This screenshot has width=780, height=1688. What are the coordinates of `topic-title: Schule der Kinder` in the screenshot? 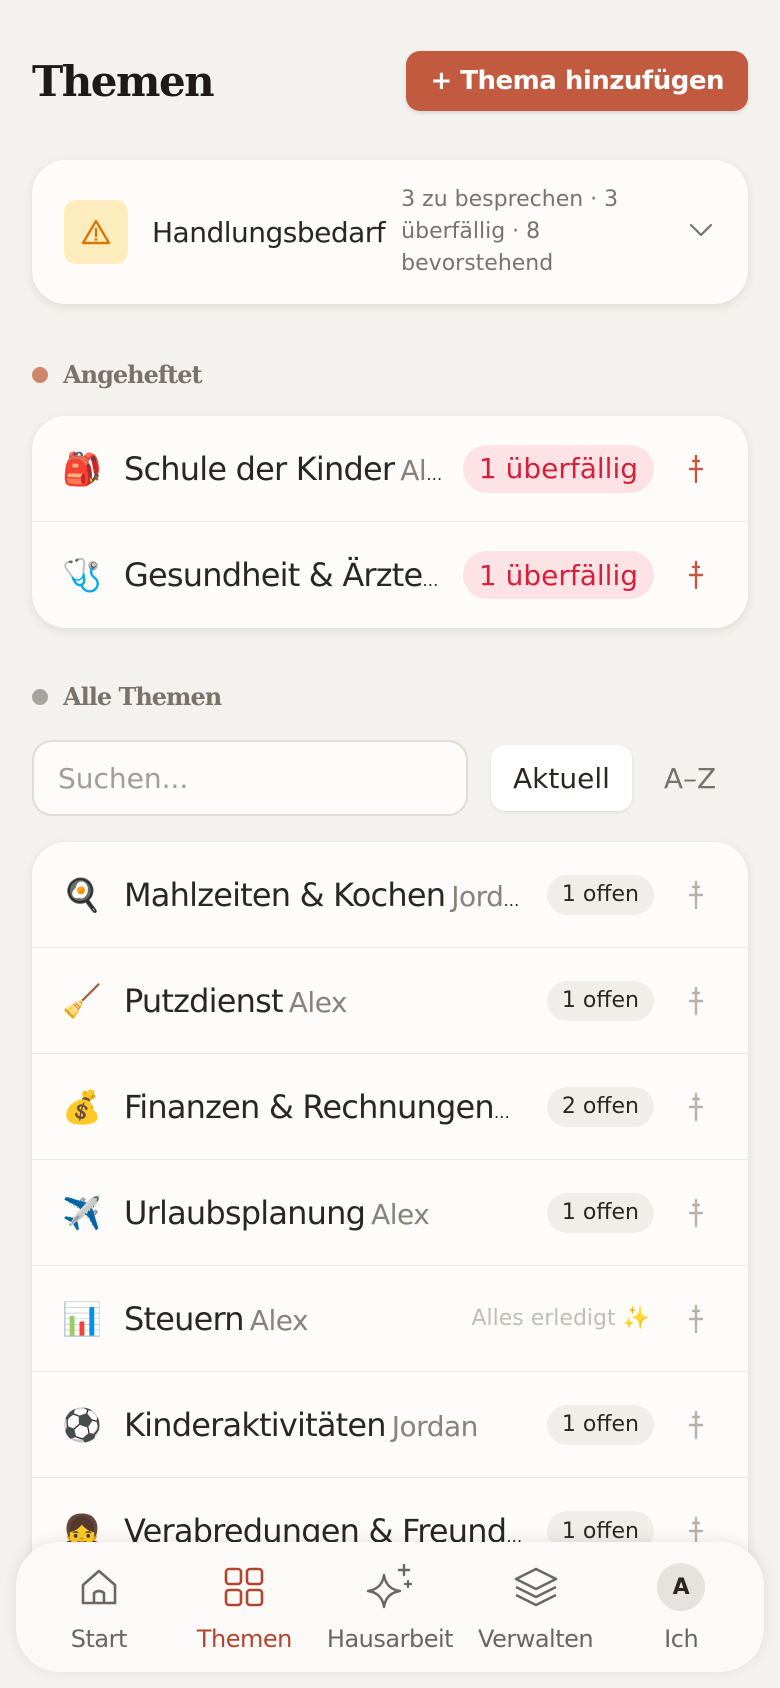 It's located at (259, 468).